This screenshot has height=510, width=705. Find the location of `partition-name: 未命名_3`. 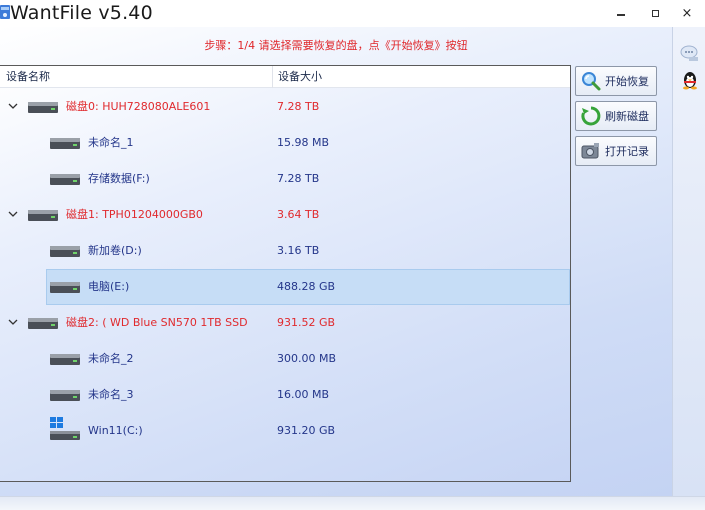

partition-name: 未命名_3 is located at coordinates (111, 394).